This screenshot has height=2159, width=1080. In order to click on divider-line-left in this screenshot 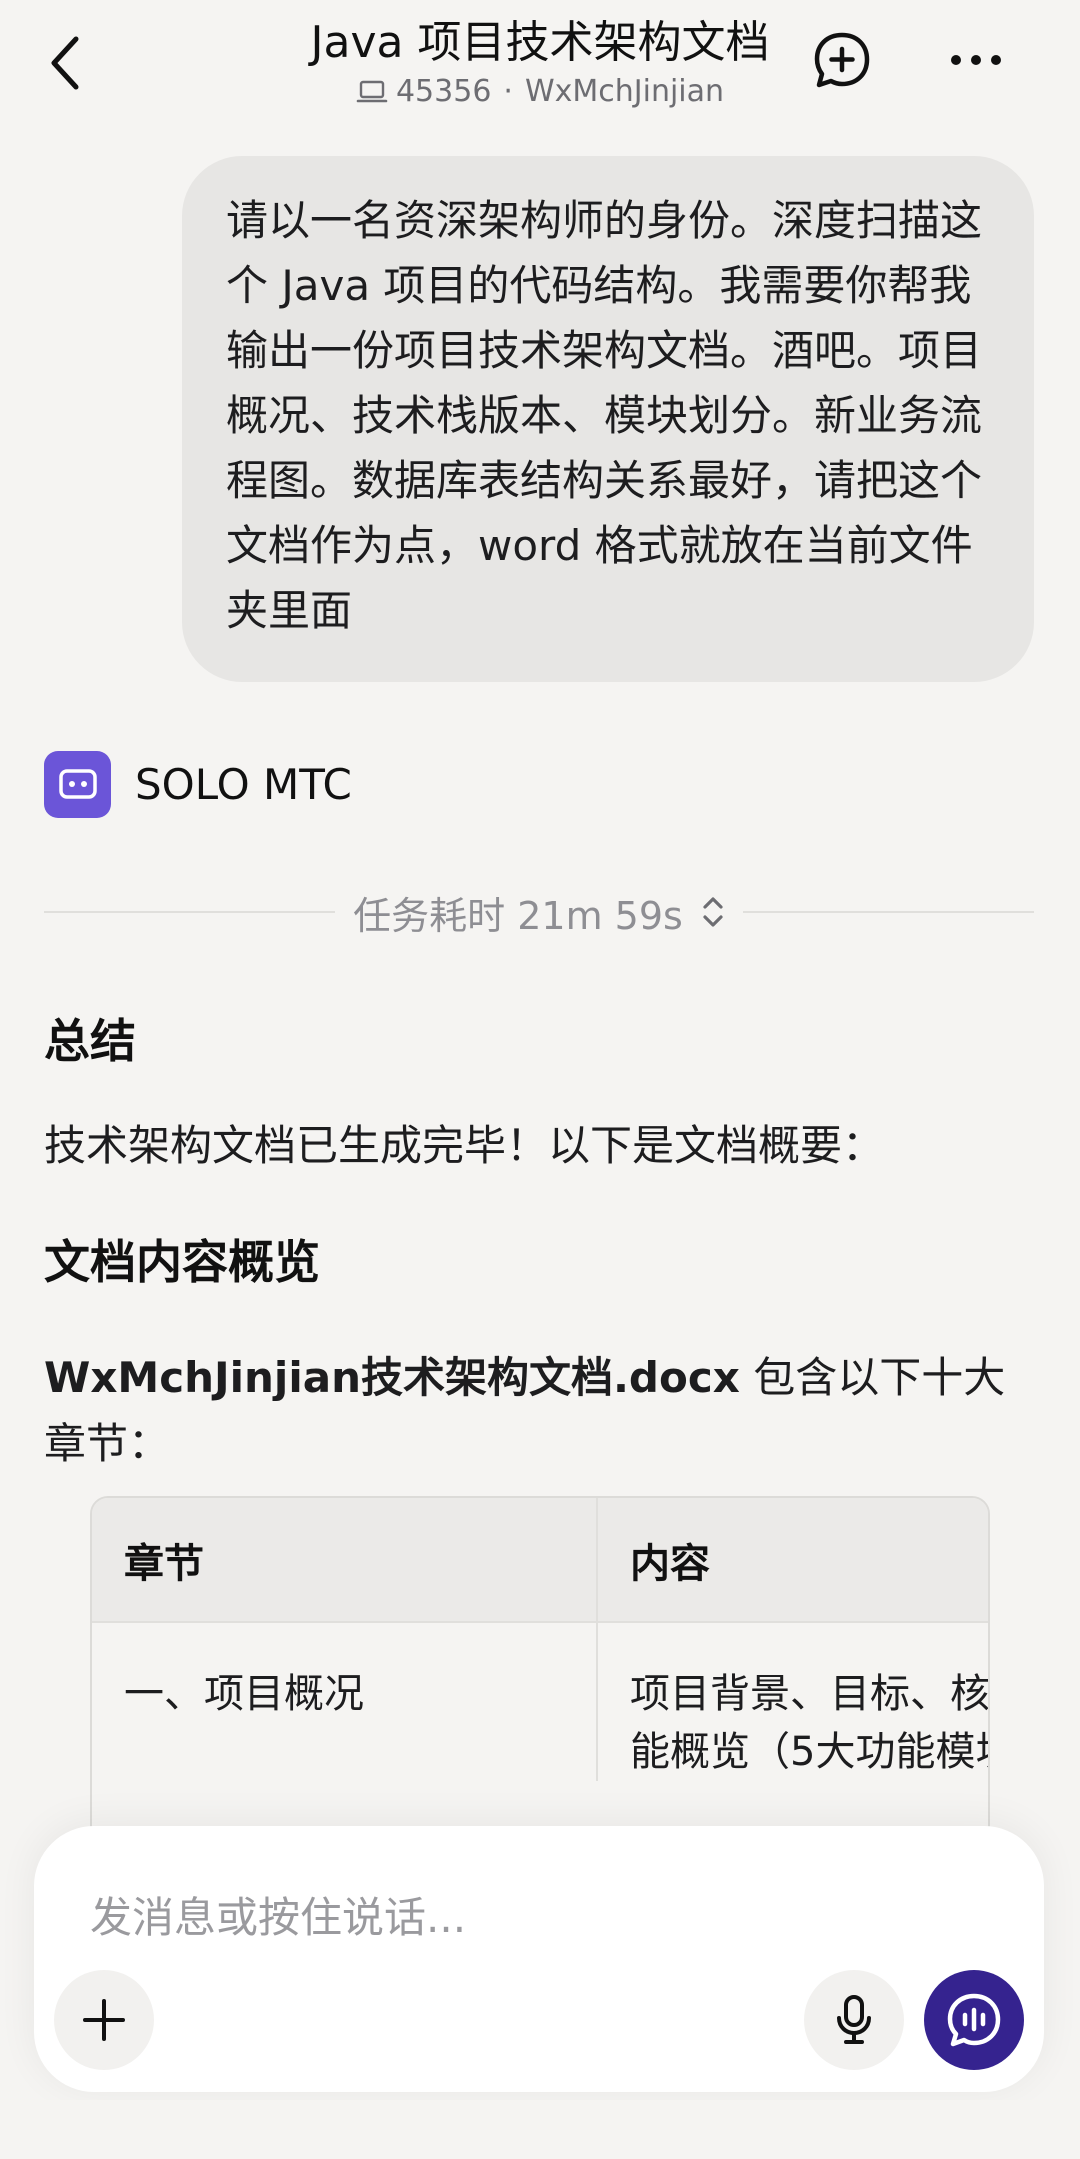, I will do `click(190, 912)`.